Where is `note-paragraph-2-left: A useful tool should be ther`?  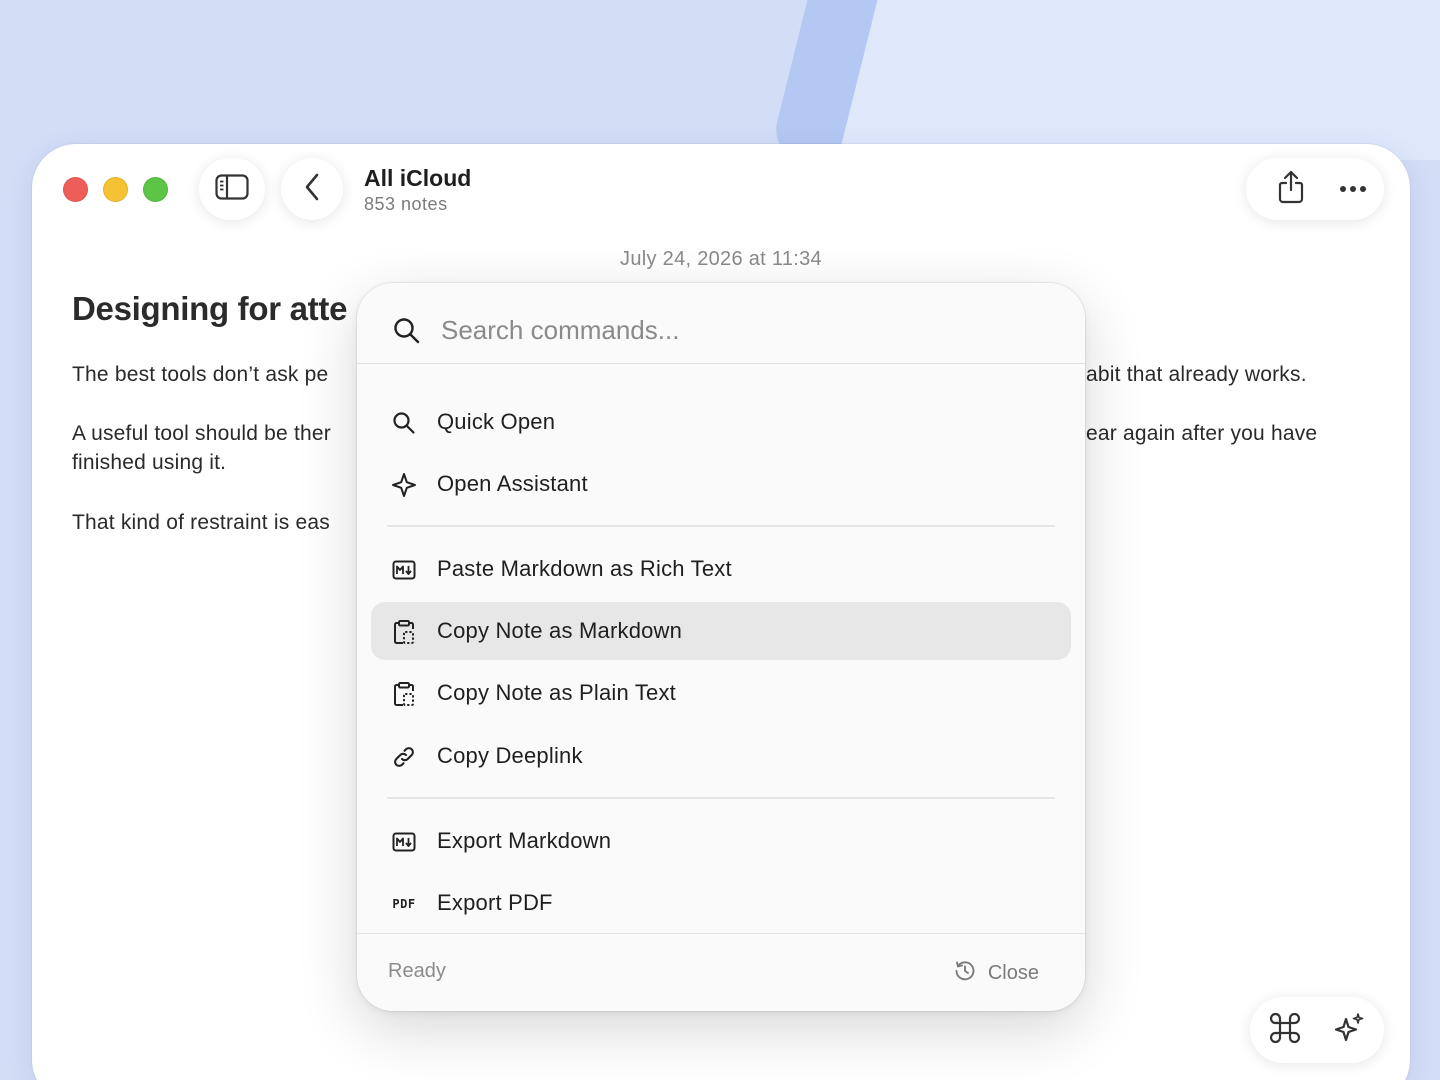
note-paragraph-2-left: A useful tool should be ther is located at coordinates (201, 433).